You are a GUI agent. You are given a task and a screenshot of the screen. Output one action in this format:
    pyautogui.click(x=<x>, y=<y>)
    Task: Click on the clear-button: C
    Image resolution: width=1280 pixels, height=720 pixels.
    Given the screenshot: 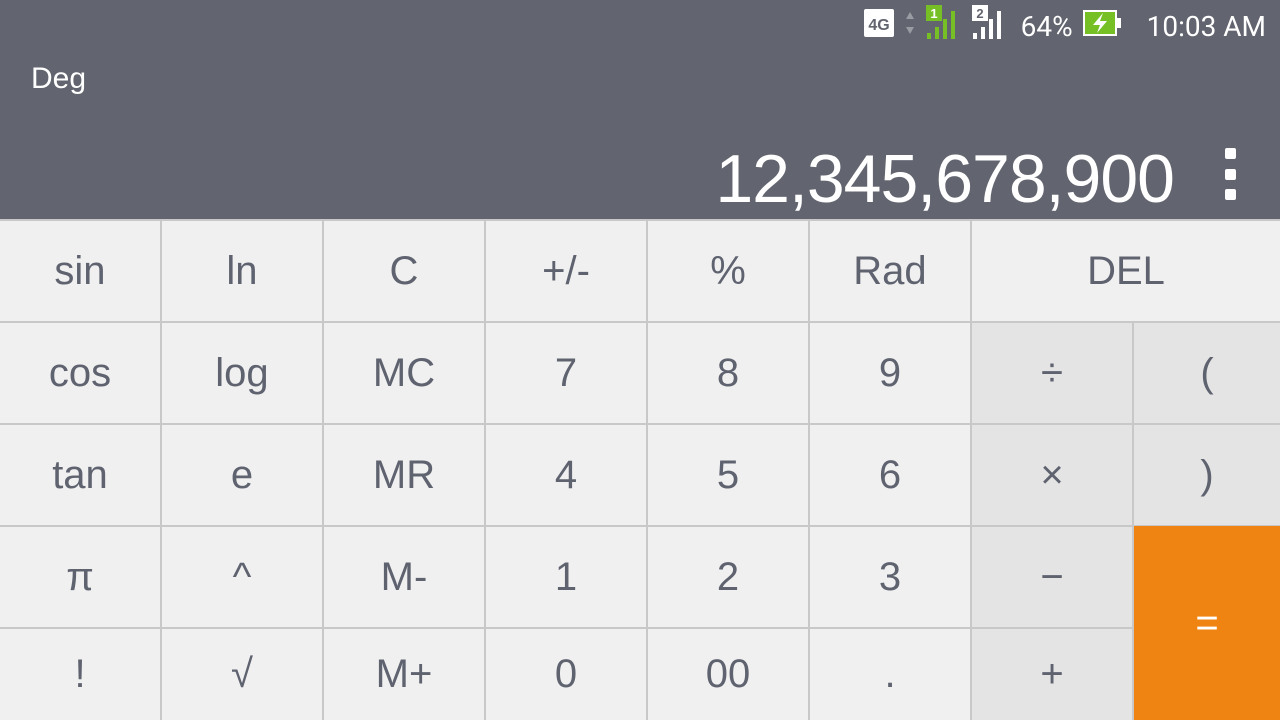 What is the action you would take?
    pyautogui.click(x=404, y=271)
    